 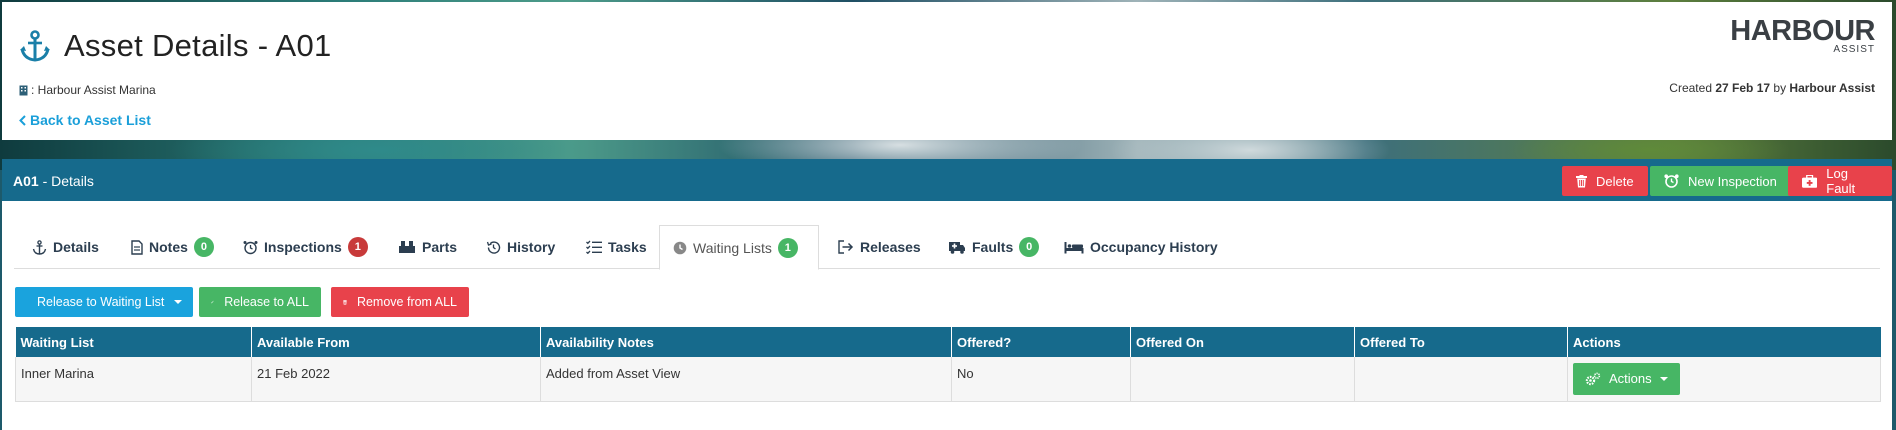 What do you see at coordinates (93, 90) in the screenshot?
I see `marina-name: : Harbour Assist Marina` at bounding box center [93, 90].